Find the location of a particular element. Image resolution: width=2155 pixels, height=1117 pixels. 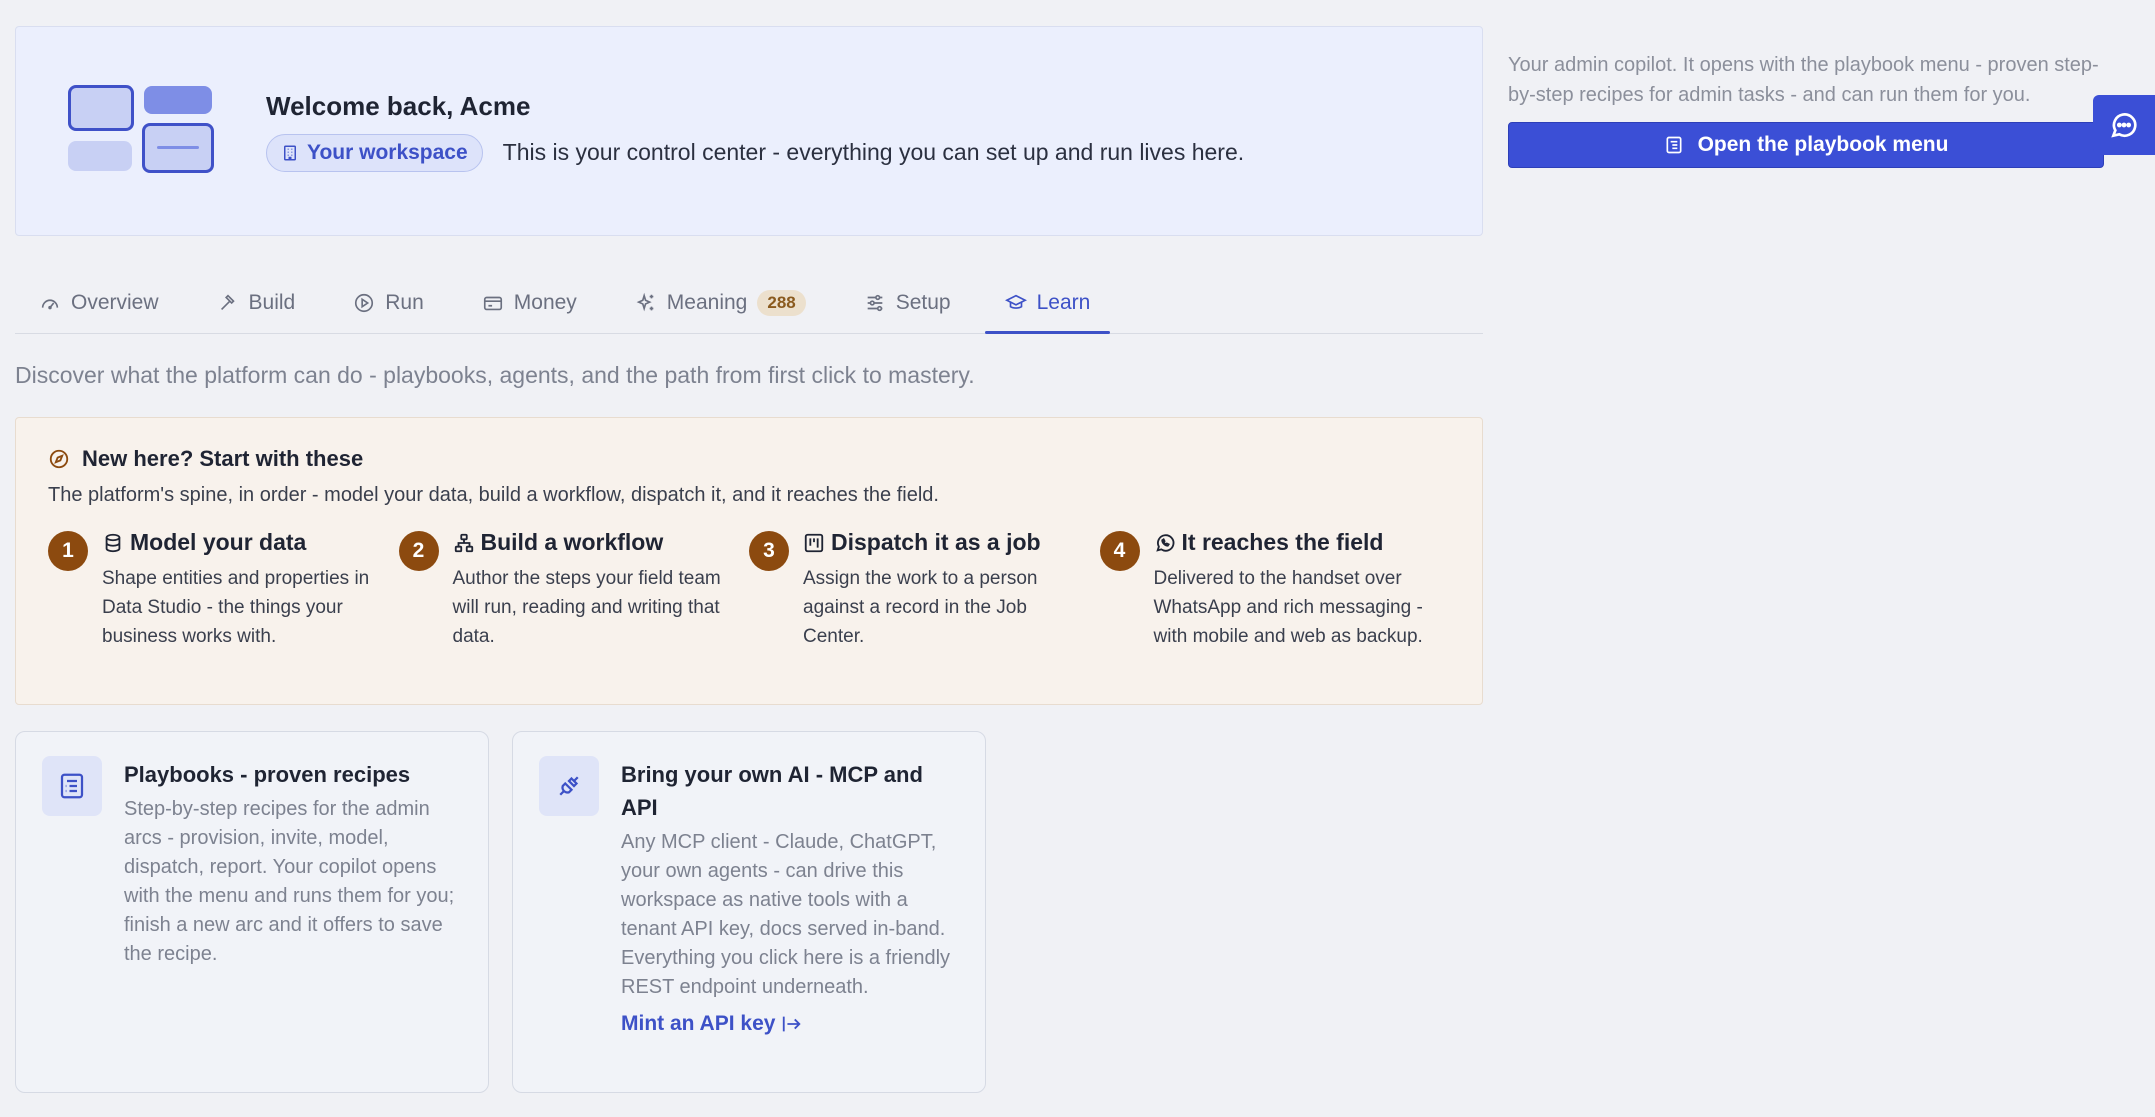

chat-bubble-icon is located at coordinates (2124, 125).